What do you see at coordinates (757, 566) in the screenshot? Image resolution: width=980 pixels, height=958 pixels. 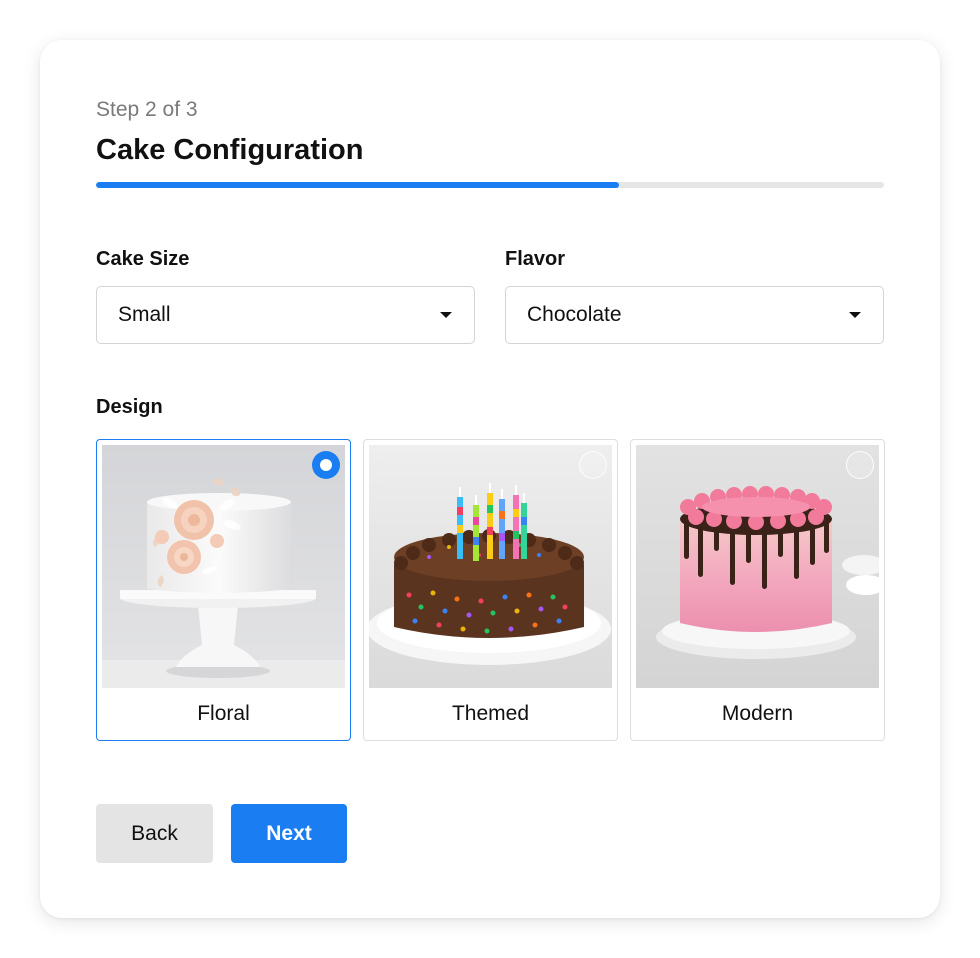 I see `modern-cake-image` at bounding box center [757, 566].